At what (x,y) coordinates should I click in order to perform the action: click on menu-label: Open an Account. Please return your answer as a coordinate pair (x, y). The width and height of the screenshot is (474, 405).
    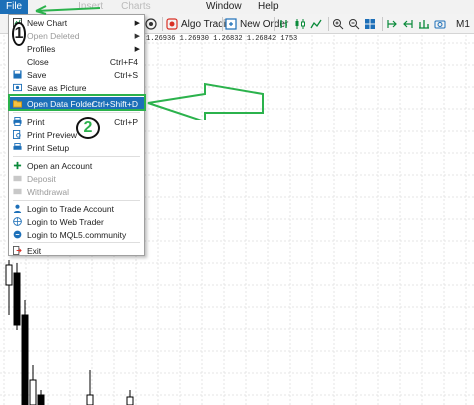
    Looking at the image, I should click on (60, 165).